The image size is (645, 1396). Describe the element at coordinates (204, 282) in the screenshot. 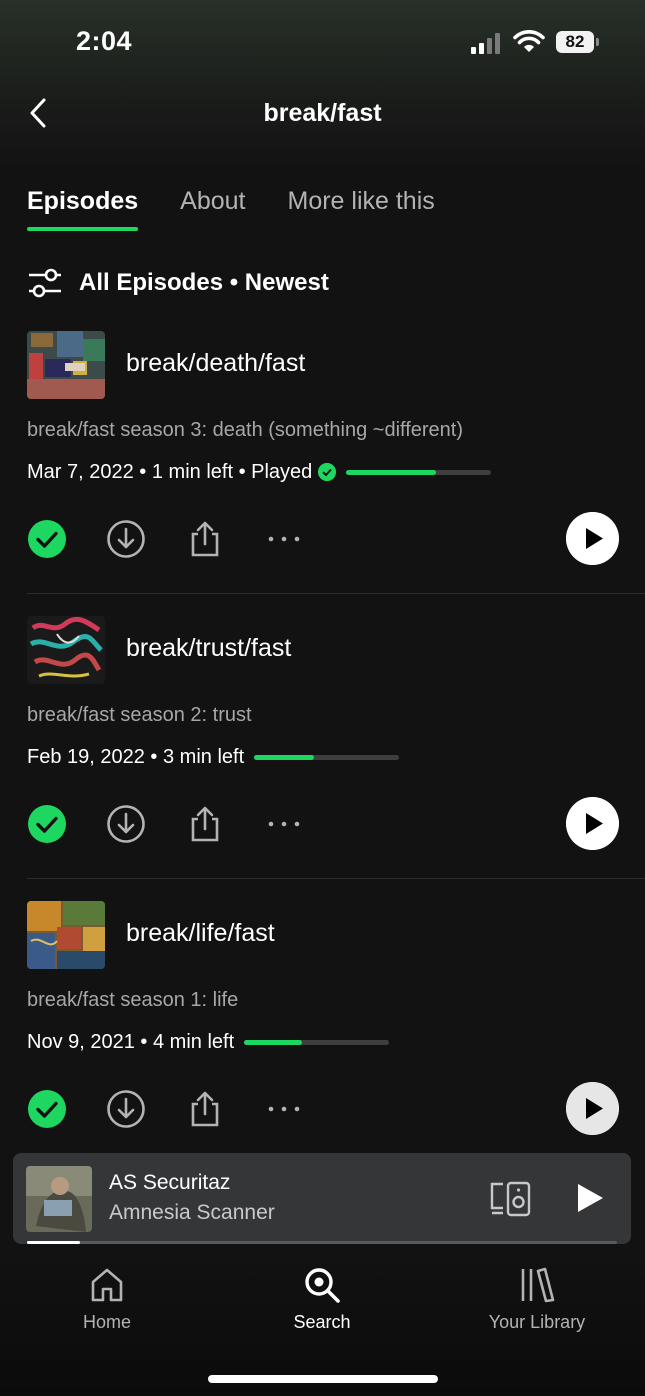

I see `filter-label: All Episodes • Newest` at that location.